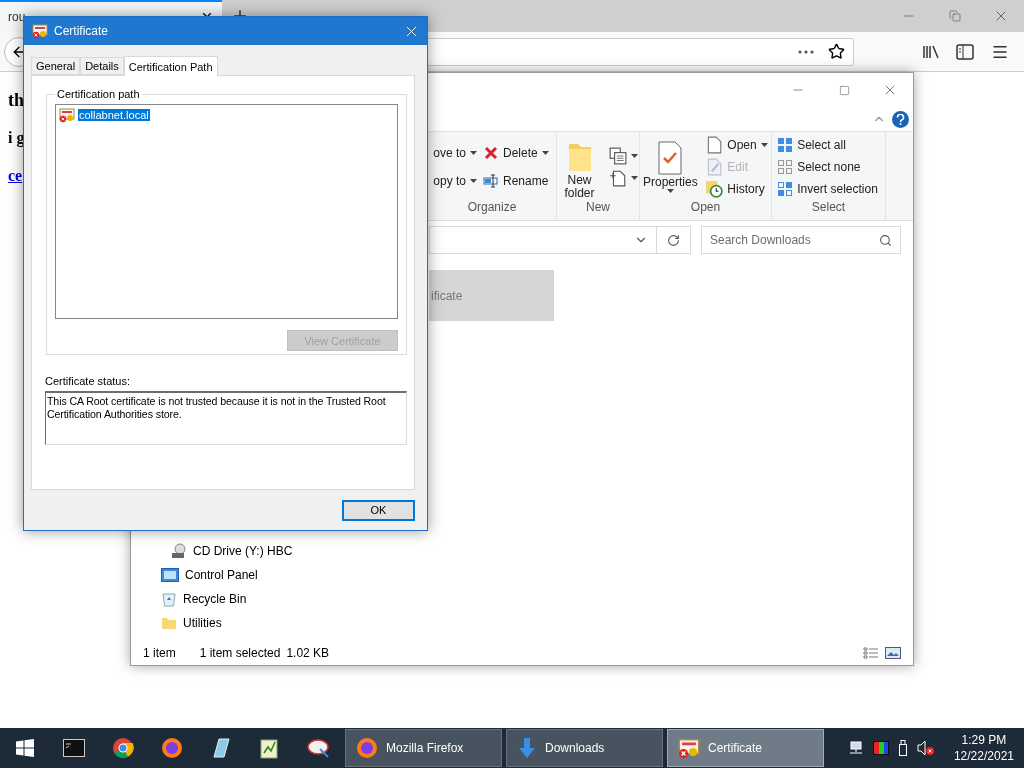 Image resolution: width=1024 pixels, height=768 pixels. What do you see at coordinates (82, 31) in the screenshot?
I see `window-title: Certificate` at bounding box center [82, 31].